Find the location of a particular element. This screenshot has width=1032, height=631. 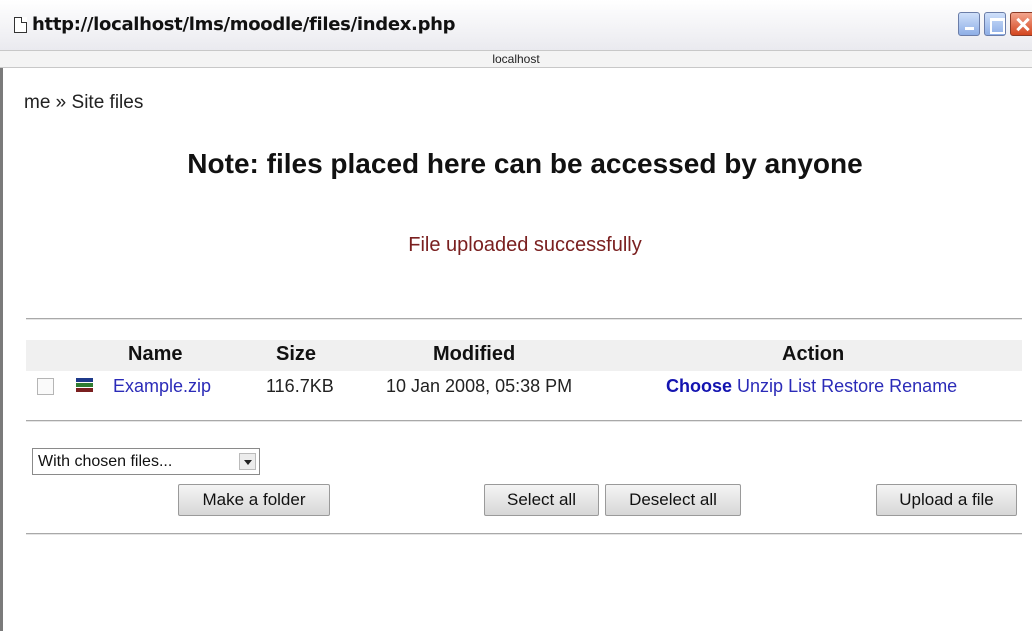

file-actions: Choose Unzip List Restore Rename is located at coordinates (811, 386).